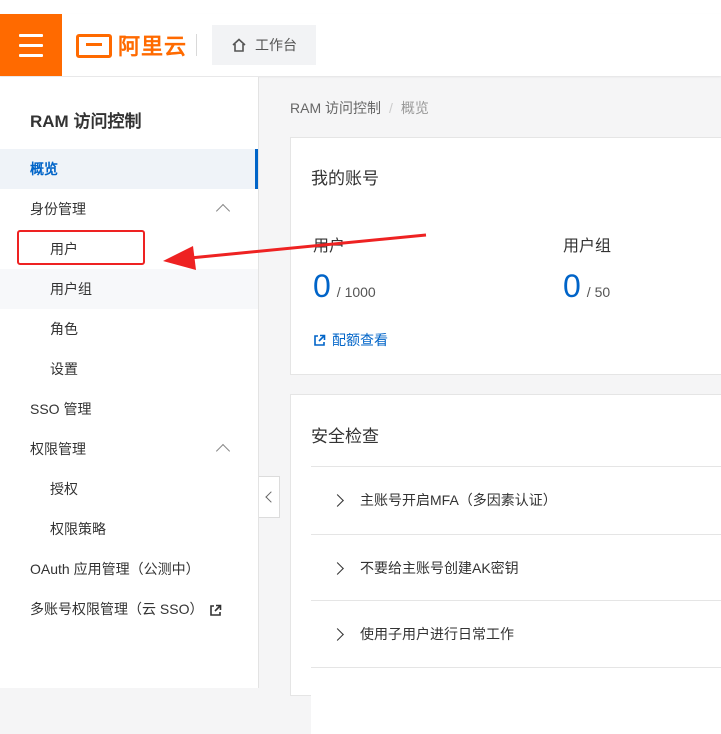  Describe the element at coordinates (586, 286) in the screenshot. I see `groups-stat-value: 0 / 50` at that location.